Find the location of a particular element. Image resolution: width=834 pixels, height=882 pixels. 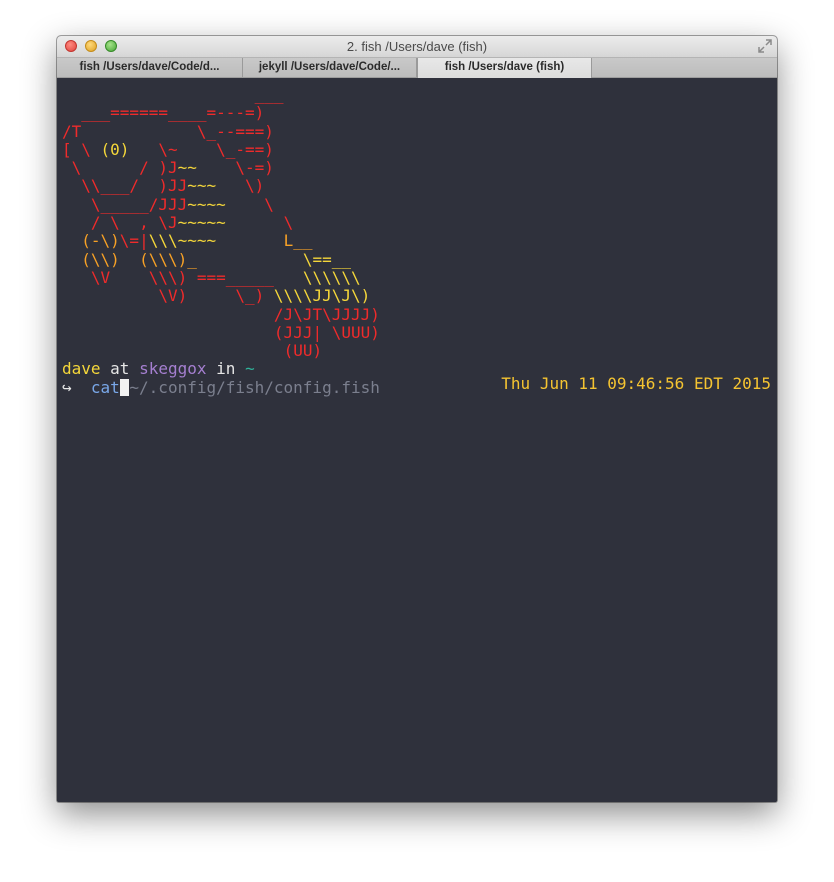

ascii-art-line: (-\) is located at coordinates (91, 241).